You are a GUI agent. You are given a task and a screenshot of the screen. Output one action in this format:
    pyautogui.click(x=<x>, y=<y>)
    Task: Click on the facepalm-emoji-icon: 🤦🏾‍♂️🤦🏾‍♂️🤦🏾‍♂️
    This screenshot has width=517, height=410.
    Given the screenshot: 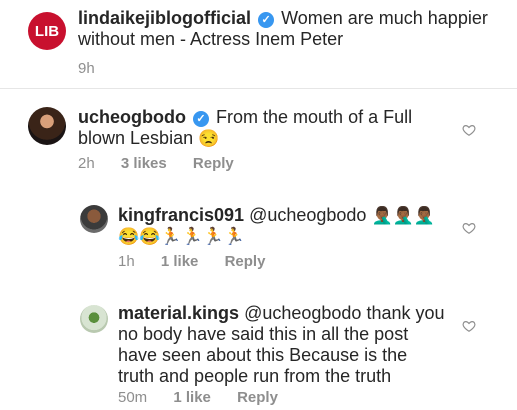 What is the action you would take?
    pyautogui.click(x=403, y=215)
    